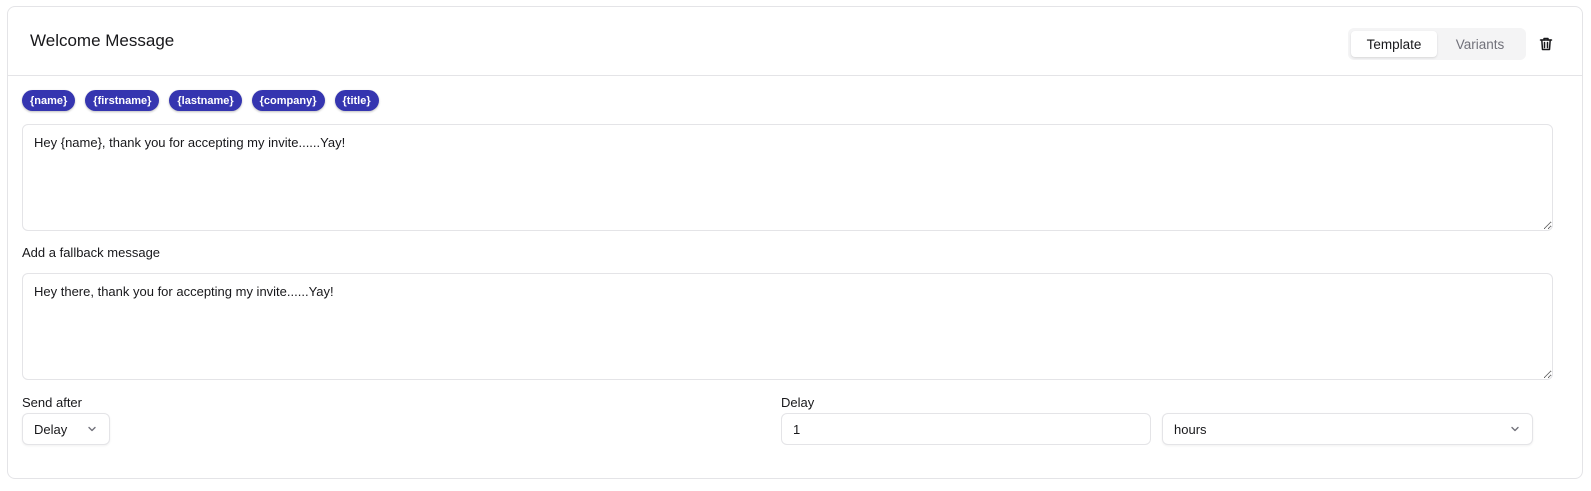 The height and width of the screenshot is (491, 1591). I want to click on variable-chip-name: {name}, so click(49, 100).